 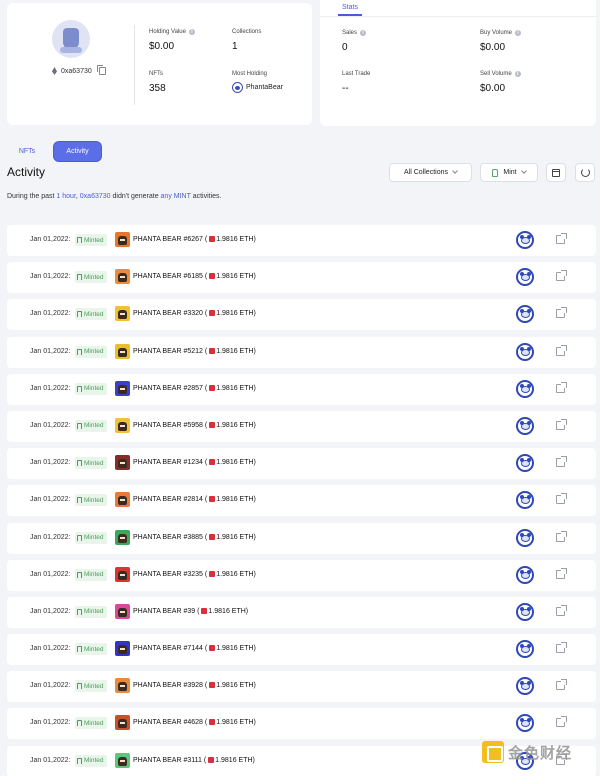 What do you see at coordinates (194, 239) in the screenshot?
I see `nft-title: PHANTA BEAR #6267 (1.9816 ETH)` at bounding box center [194, 239].